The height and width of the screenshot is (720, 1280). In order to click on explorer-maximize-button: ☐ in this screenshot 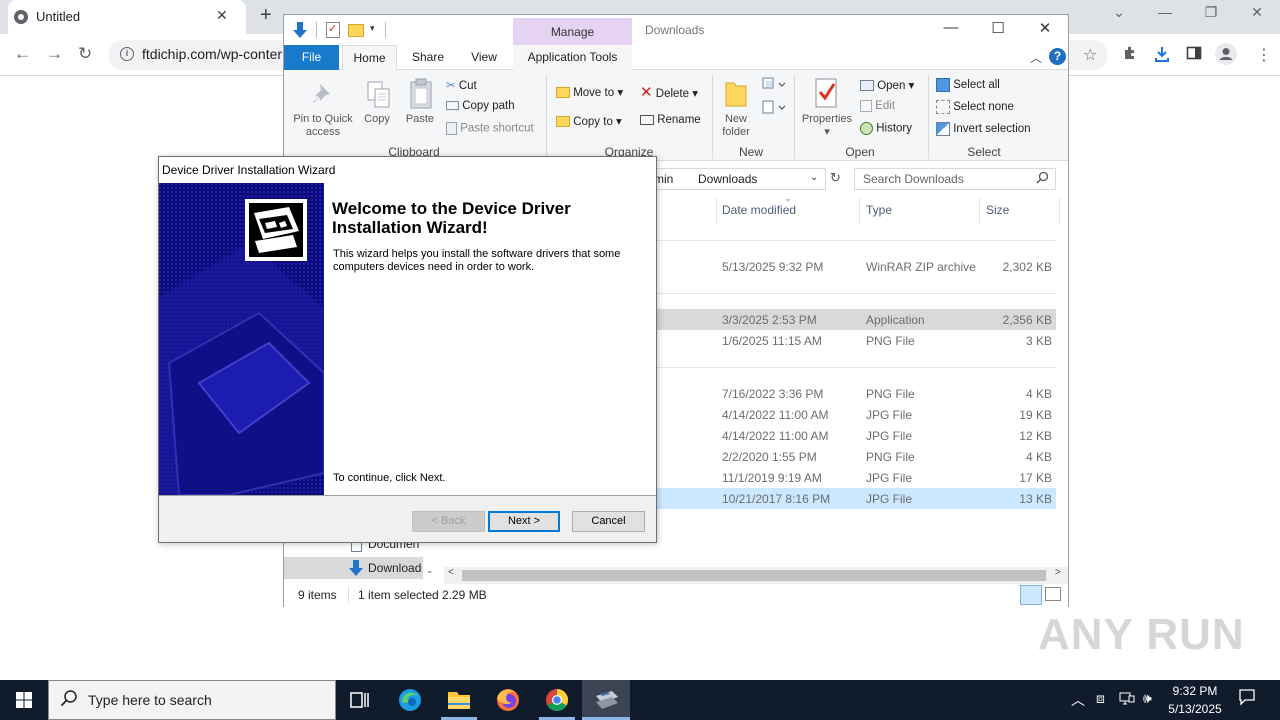, I will do `click(998, 28)`.